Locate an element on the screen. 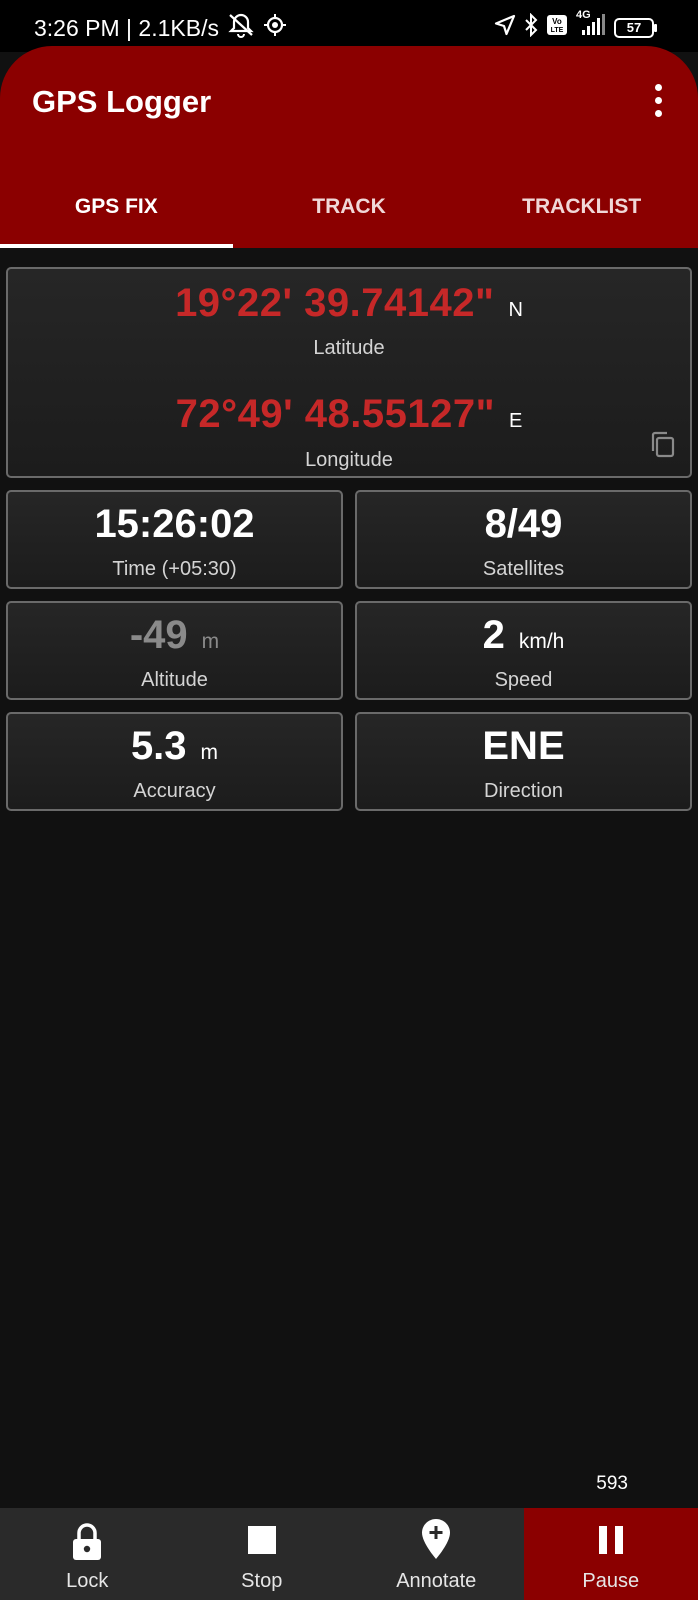 The width and height of the screenshot is (698, 1600). longitude-direction: E is located at coordinates (516, 421).